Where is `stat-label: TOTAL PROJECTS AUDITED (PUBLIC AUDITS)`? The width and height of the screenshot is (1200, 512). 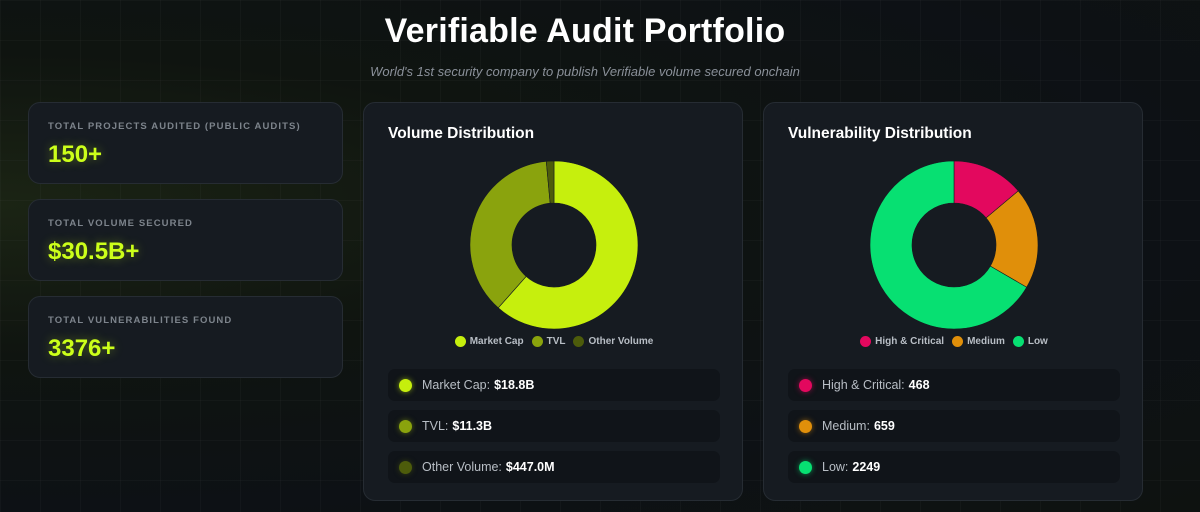 stat-label: TOTAL PROJECTS AUDITED (PUBLIC AUDITS) is located at coordinates (174, 126).